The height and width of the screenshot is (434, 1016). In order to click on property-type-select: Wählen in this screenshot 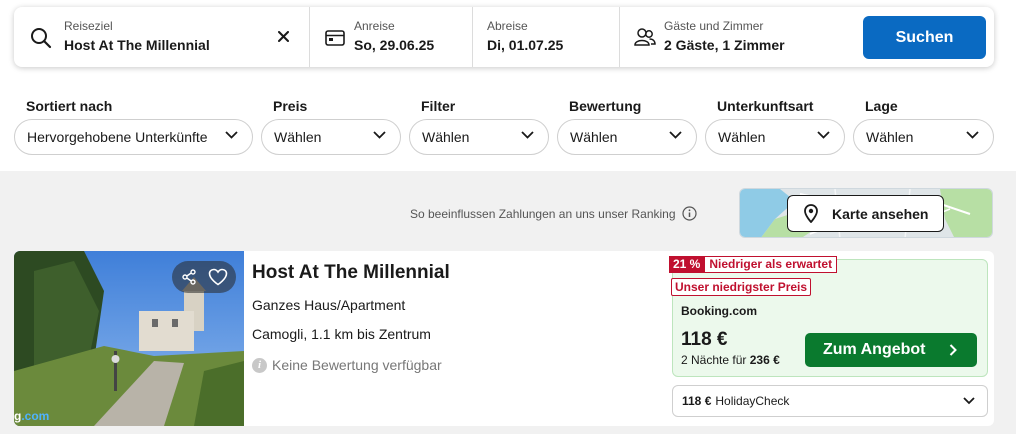, I will do `click(775, 137)`.